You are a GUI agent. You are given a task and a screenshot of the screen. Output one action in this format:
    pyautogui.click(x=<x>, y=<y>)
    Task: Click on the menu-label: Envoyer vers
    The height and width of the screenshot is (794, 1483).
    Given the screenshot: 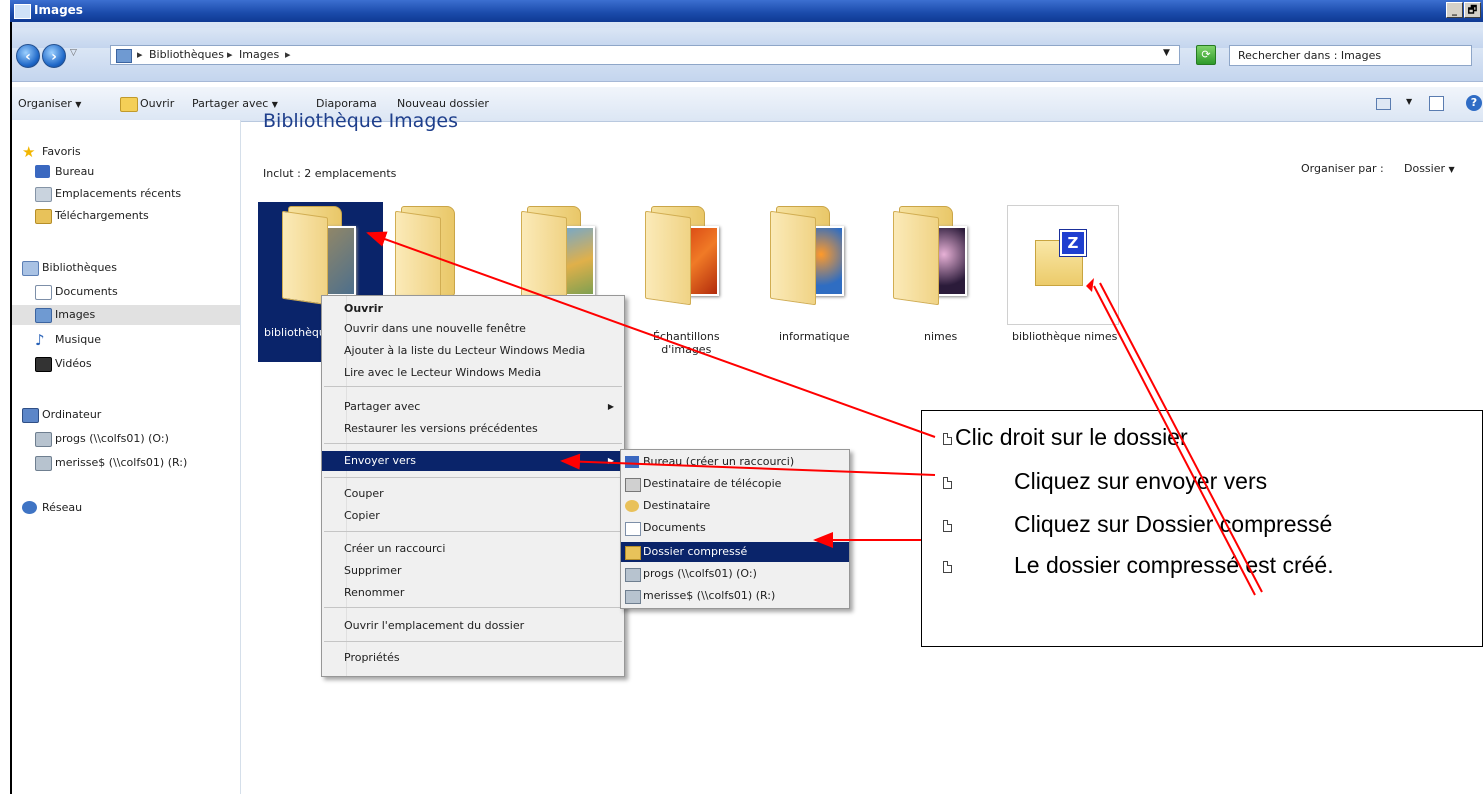 What is the action you would take?
    pyautogui.click(x=380, y=460)
    